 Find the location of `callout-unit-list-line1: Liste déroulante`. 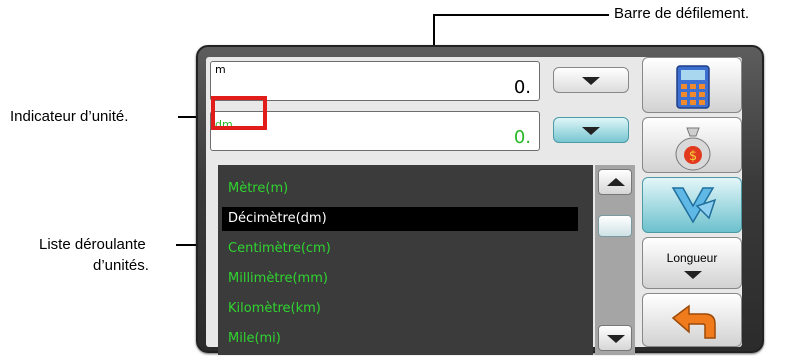

callout-unit-list-line1: Liste déroulante is located at coordinates (92, 244).